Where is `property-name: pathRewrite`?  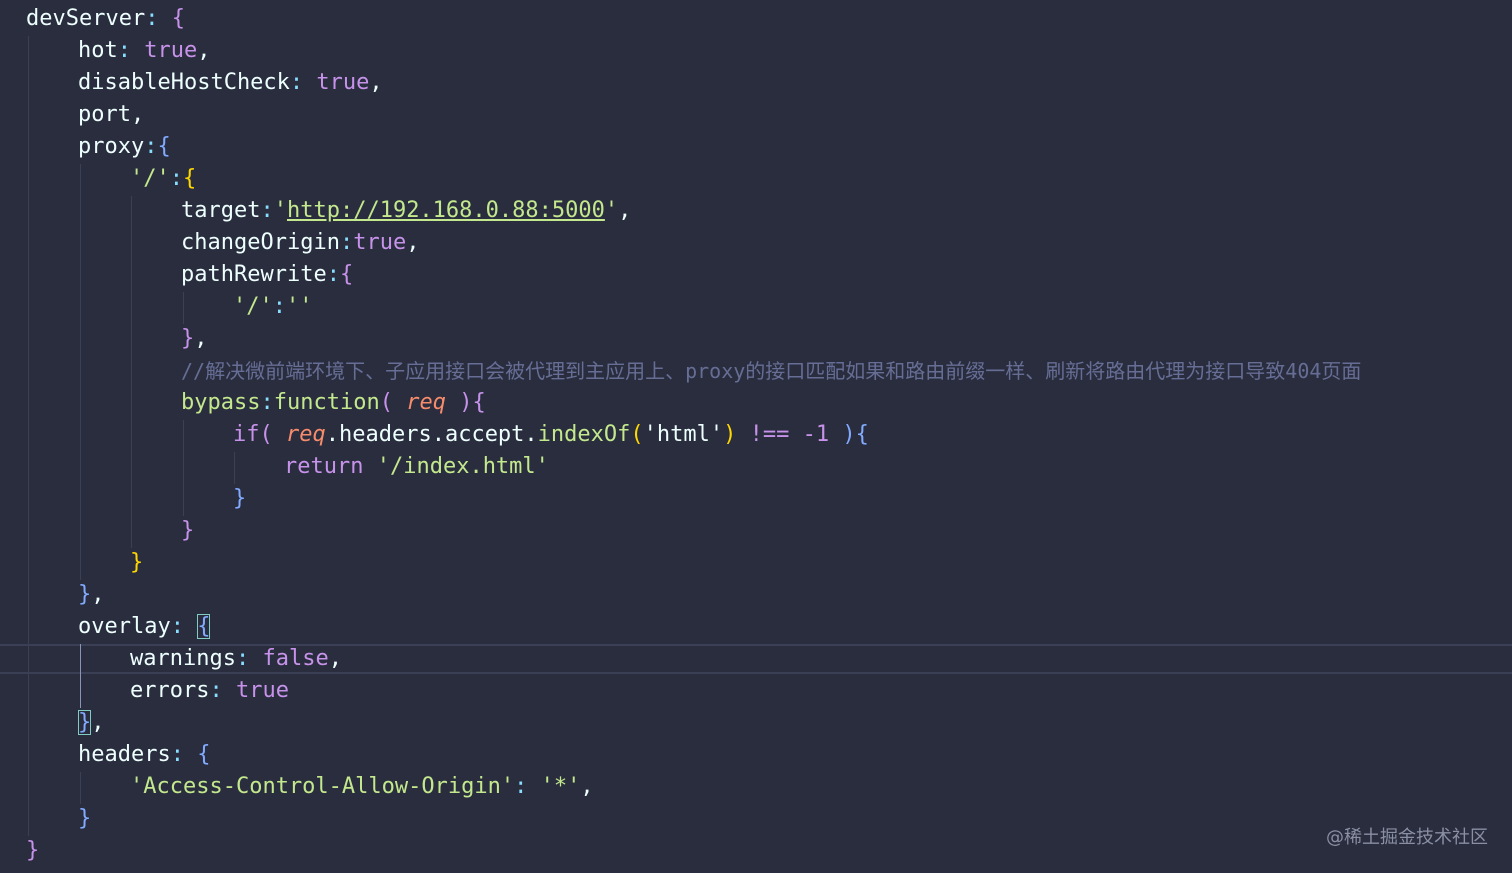
property-name: pathRewrite is located at coordinates (254, 274).